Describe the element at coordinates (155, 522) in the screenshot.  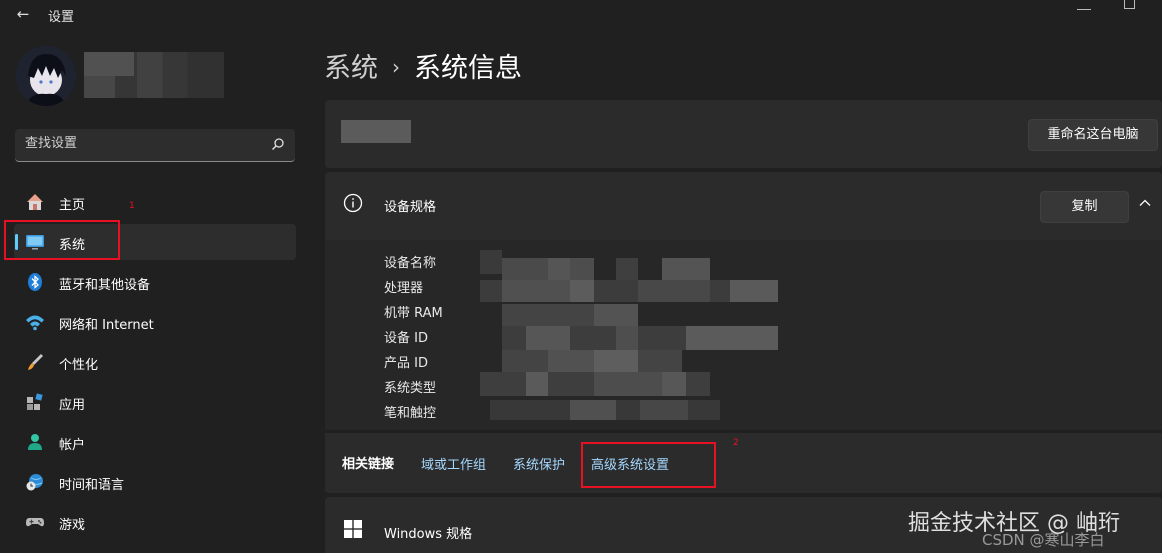
I see `sidebar-item-gaming: 游戏` at that location.